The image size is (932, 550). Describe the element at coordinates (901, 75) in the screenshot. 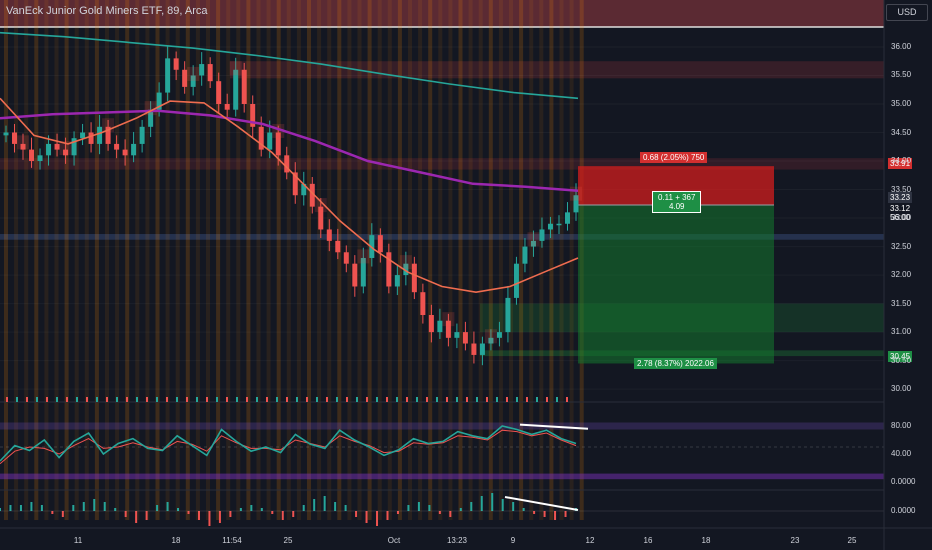

I see `y-tick-label: 35.50` at that location.